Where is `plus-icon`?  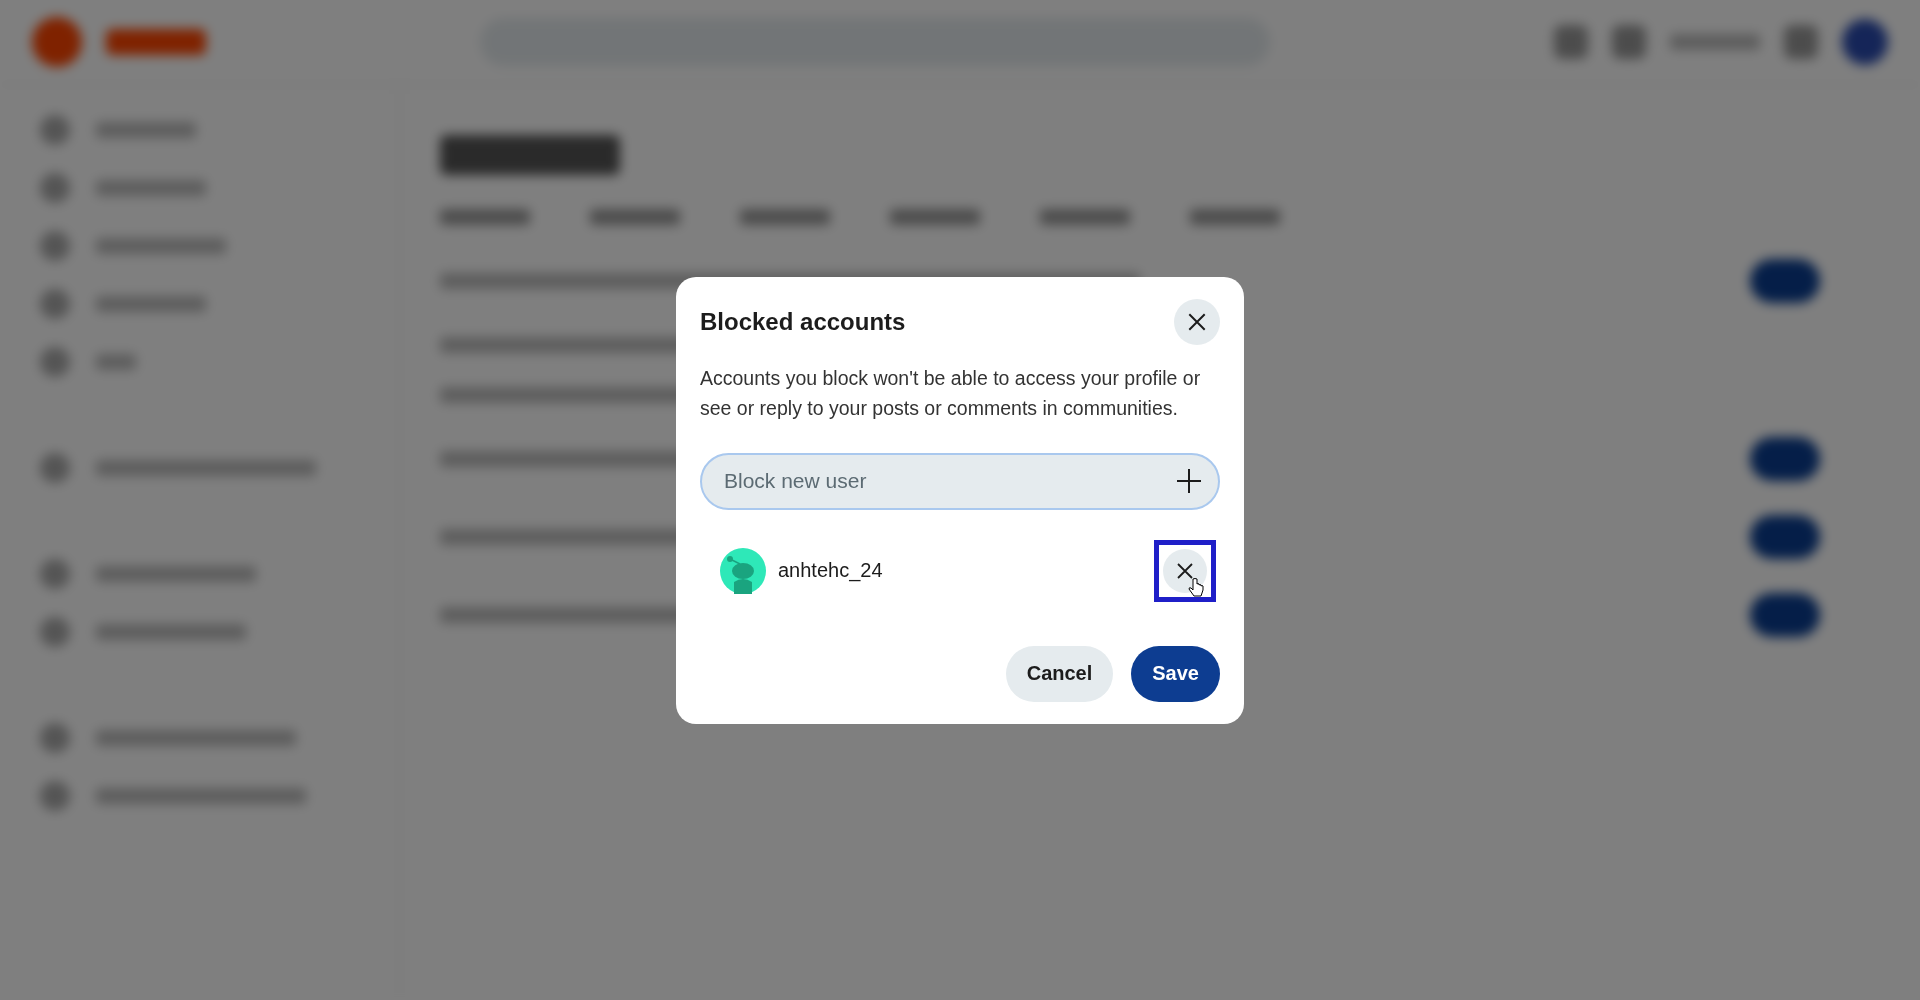 plus-icon is located at coordinates (1189, 480).